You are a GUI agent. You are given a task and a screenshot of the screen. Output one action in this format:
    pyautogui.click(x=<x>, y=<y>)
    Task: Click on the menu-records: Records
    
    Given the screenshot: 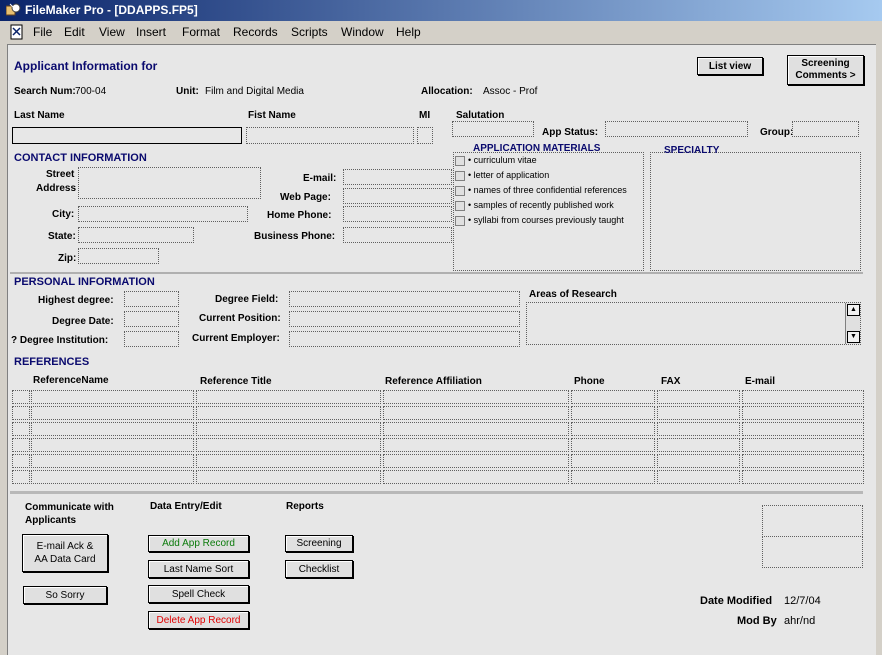 What is the action you would take?
    pyautogui.click(x=255, y=32)
    